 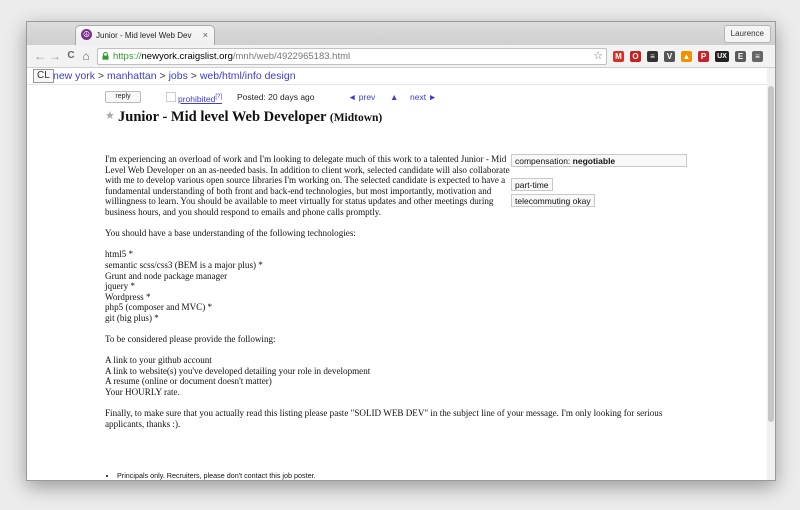 I want to click on craigslist-logo: CL, so click(x=43, y=76).